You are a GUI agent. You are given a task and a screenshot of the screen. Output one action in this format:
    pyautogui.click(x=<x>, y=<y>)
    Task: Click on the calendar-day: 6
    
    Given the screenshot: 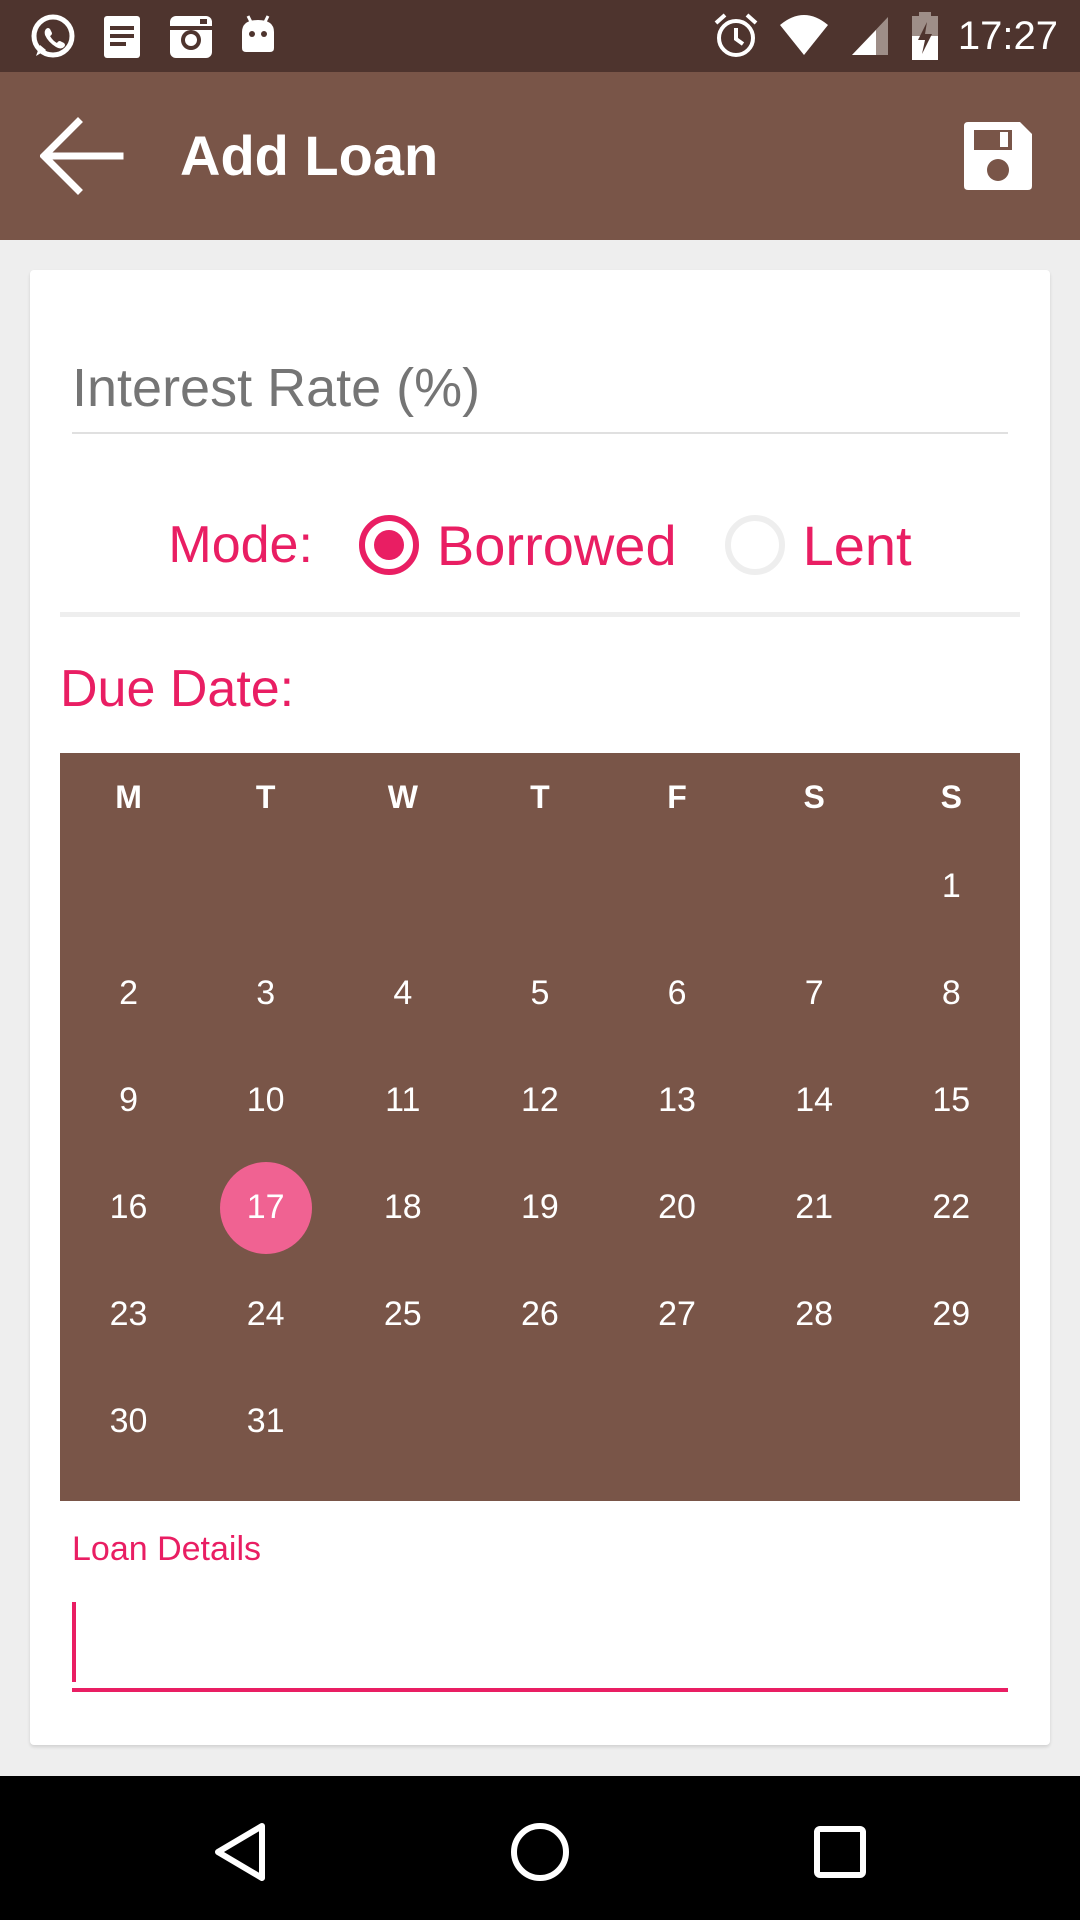 What is the action you would take?
    pyautogui.click(x=677, y=993)
    